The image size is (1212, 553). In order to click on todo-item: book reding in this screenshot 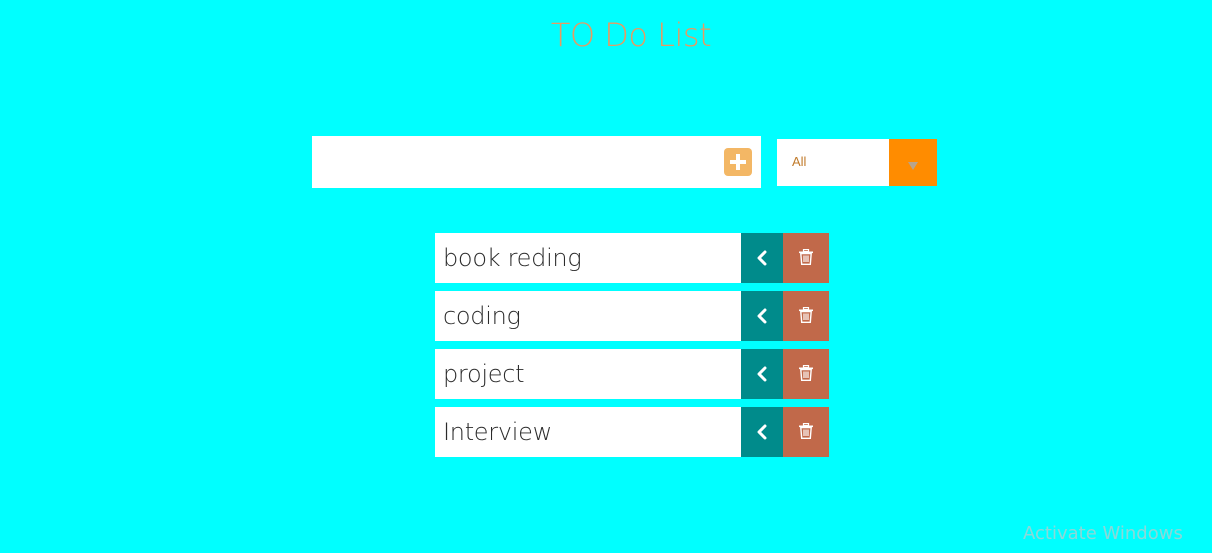, I will do `click(632, 258)`.